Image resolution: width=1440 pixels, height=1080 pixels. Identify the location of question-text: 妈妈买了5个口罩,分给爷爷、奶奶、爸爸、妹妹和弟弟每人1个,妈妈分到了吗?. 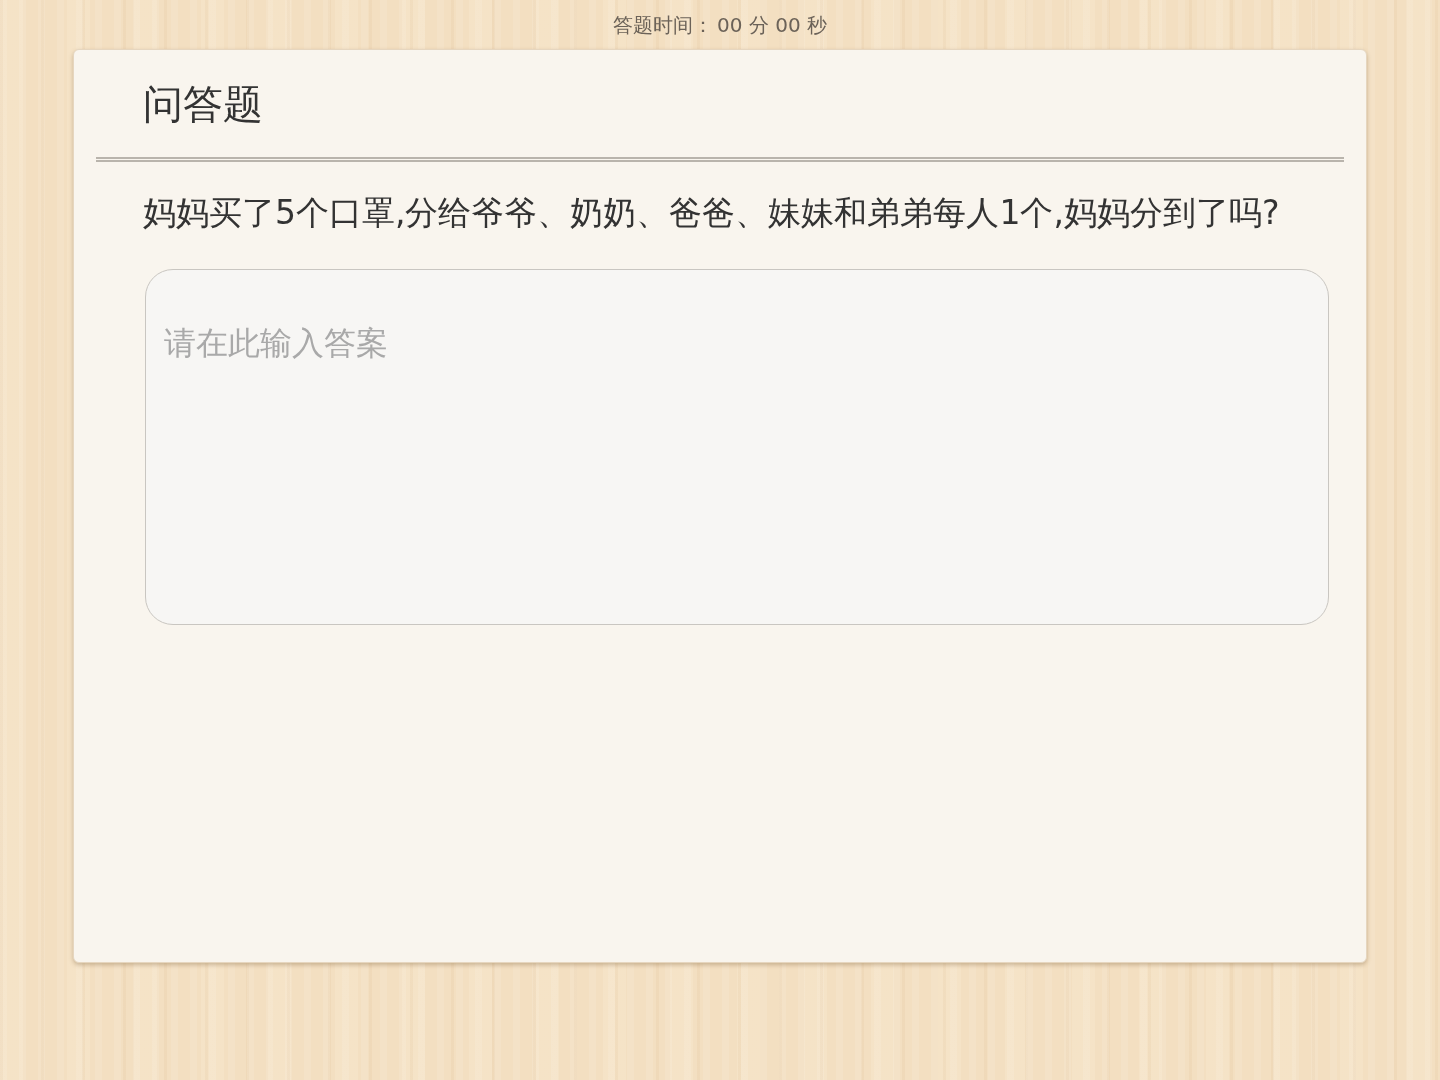
(712, 213).